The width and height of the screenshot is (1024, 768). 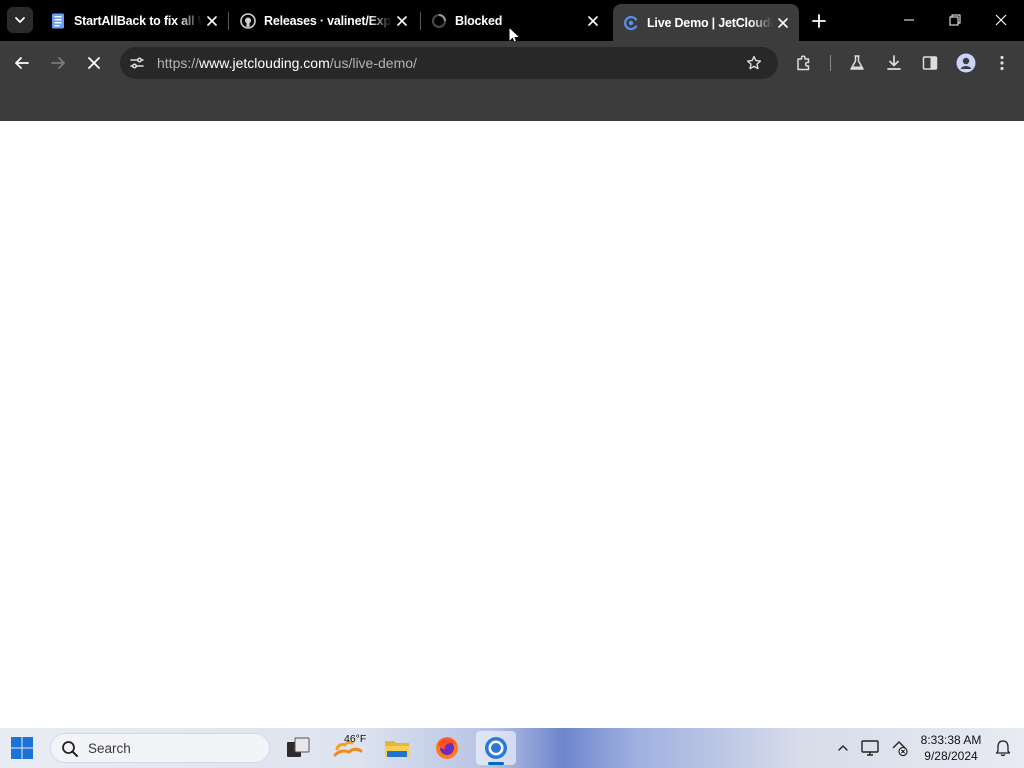 What do you see at coordinates (373, 63) in the screenshot?
I see `url-path: /us/live-demo/` at bounding box center [373, 63].